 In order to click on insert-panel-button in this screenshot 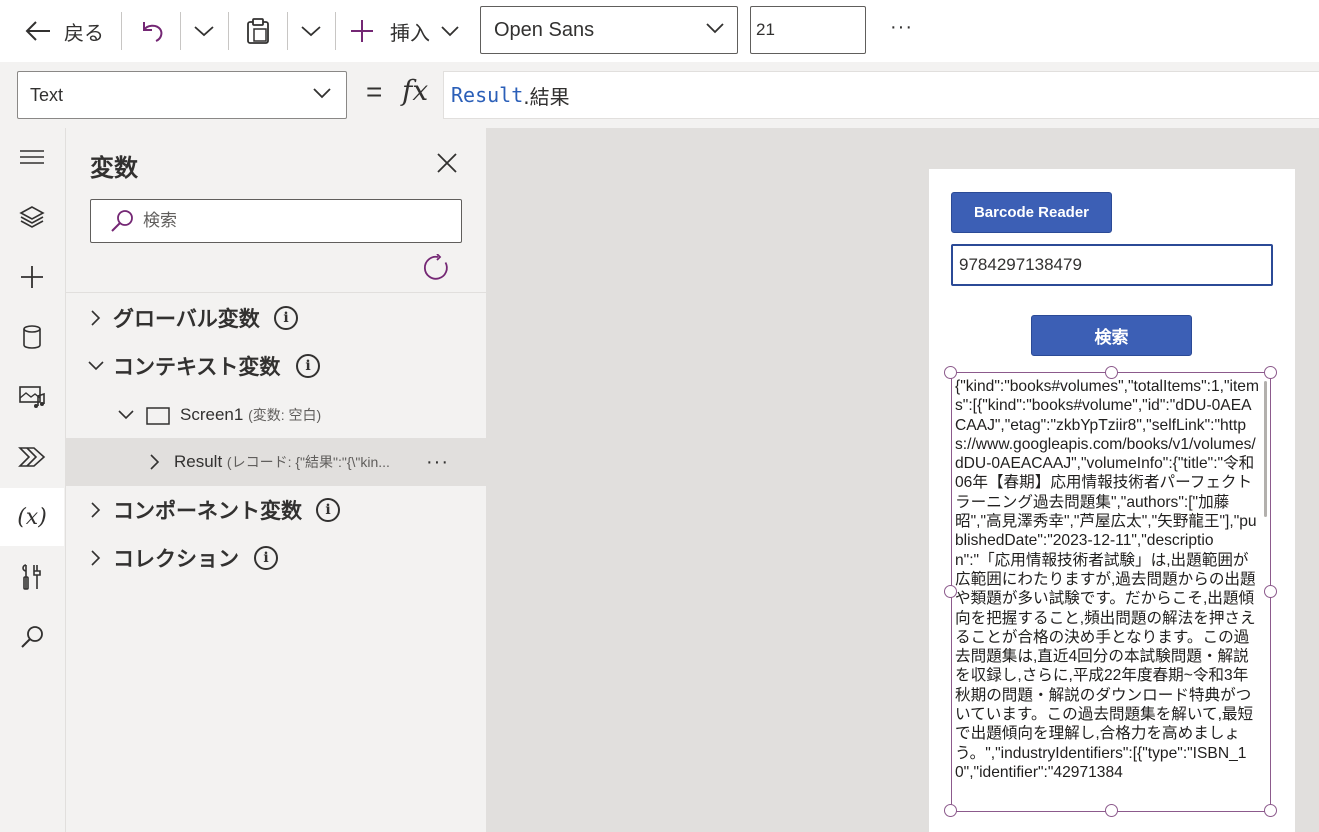, I will do `click(32, 277)`.